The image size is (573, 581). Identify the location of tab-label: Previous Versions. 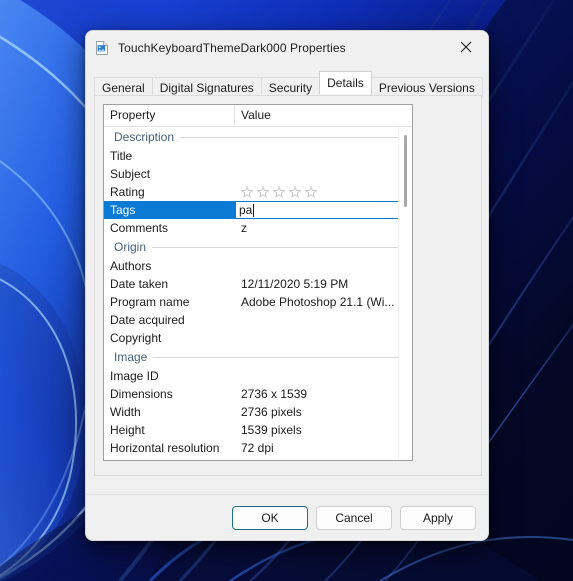
(426, 87).